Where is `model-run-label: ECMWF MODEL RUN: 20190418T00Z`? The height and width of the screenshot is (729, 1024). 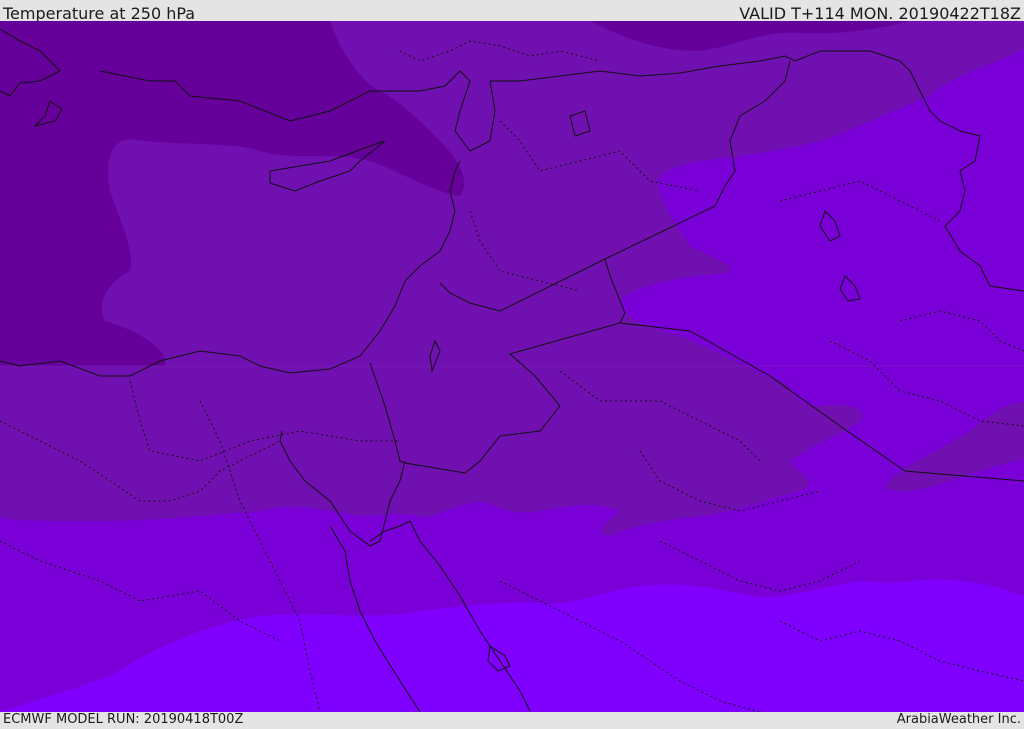 model-run-label: ECMWF MODEL RUN: 20190418T00Z is located at coordinates (123, 719).